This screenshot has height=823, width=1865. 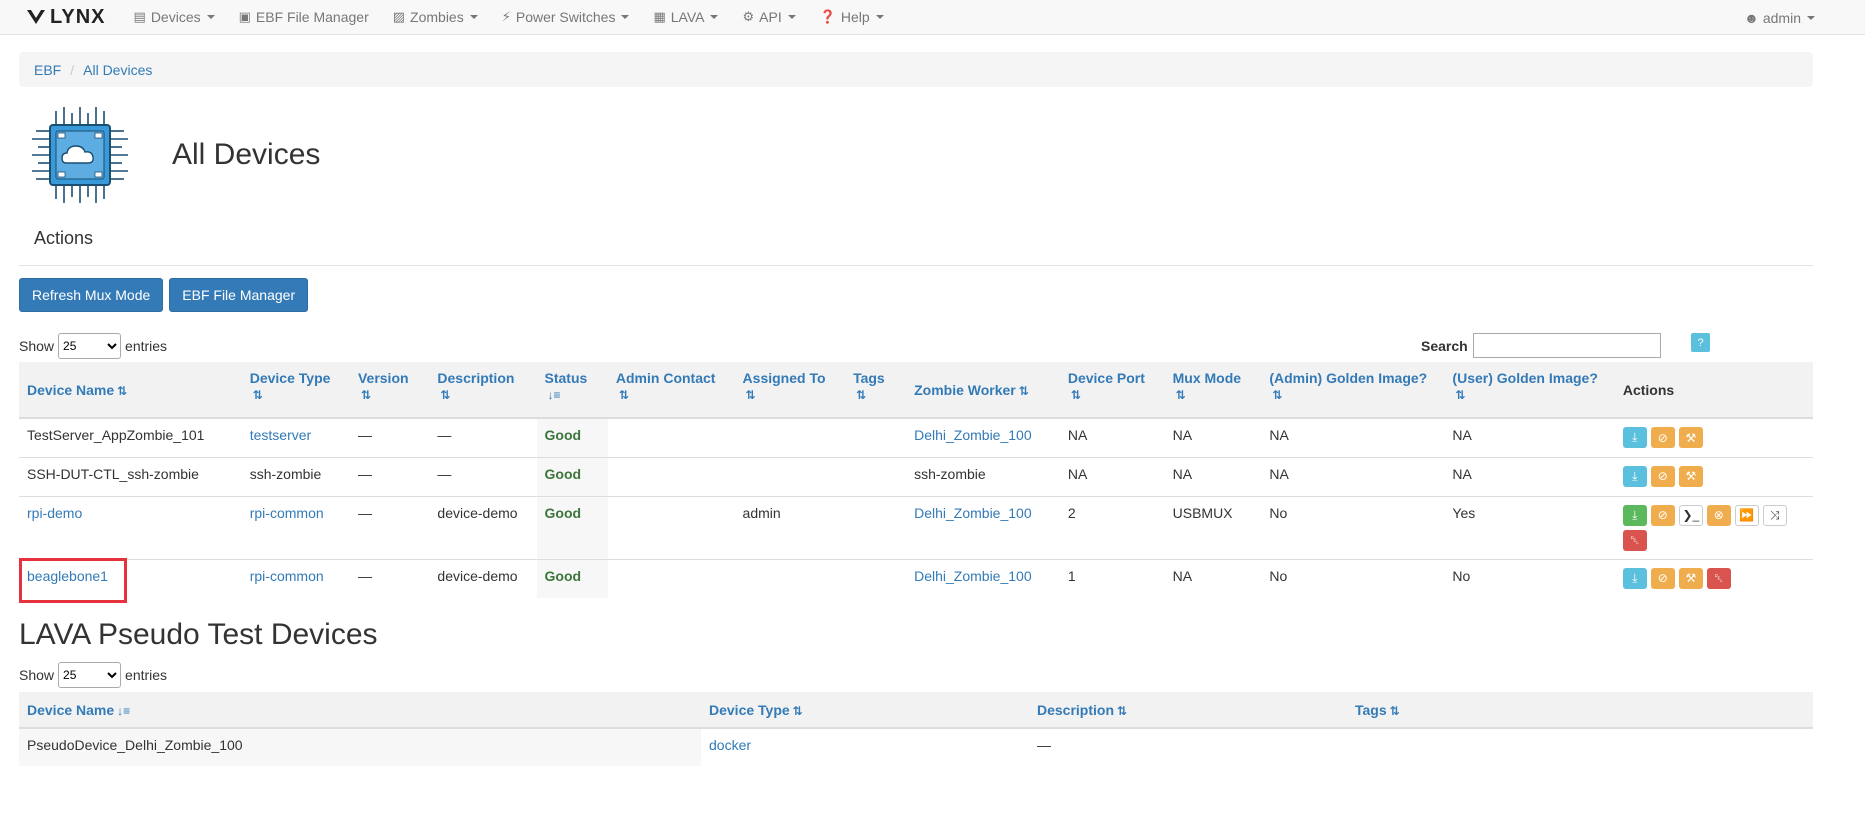 I want to click on column-header-label: Version, so click(x=383, y=378).